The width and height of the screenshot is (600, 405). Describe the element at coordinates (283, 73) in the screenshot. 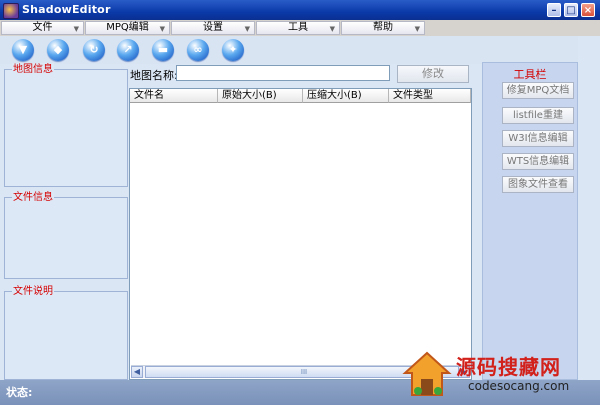

I see `map-name-input` at that location.